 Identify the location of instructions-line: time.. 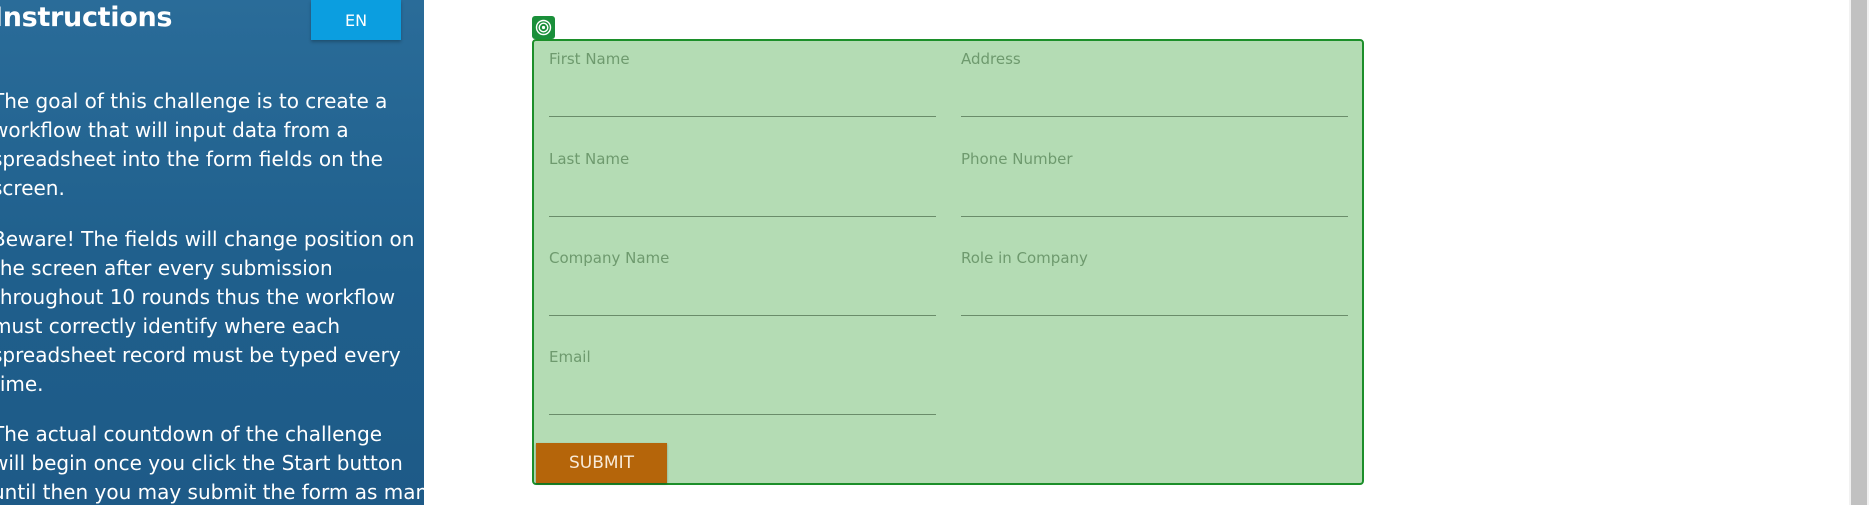
(22, 384).